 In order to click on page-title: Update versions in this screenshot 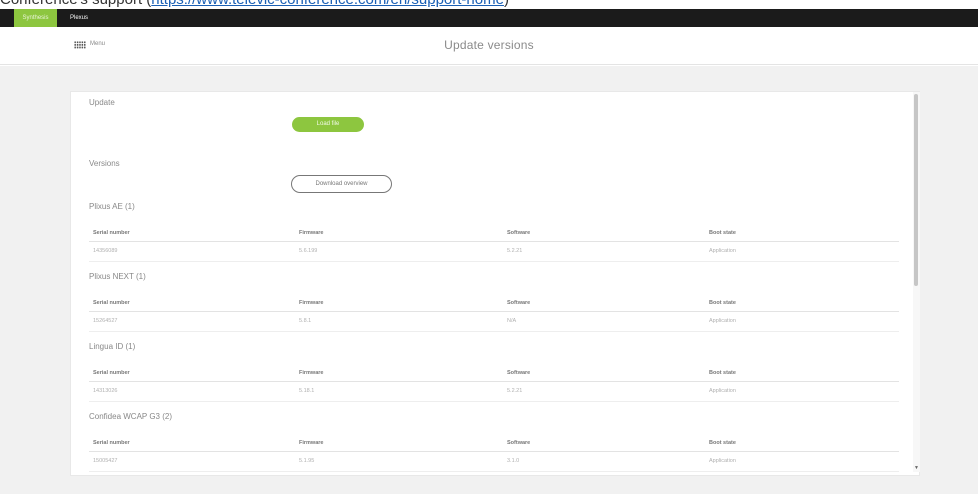, I will do `click(489, 45)`.